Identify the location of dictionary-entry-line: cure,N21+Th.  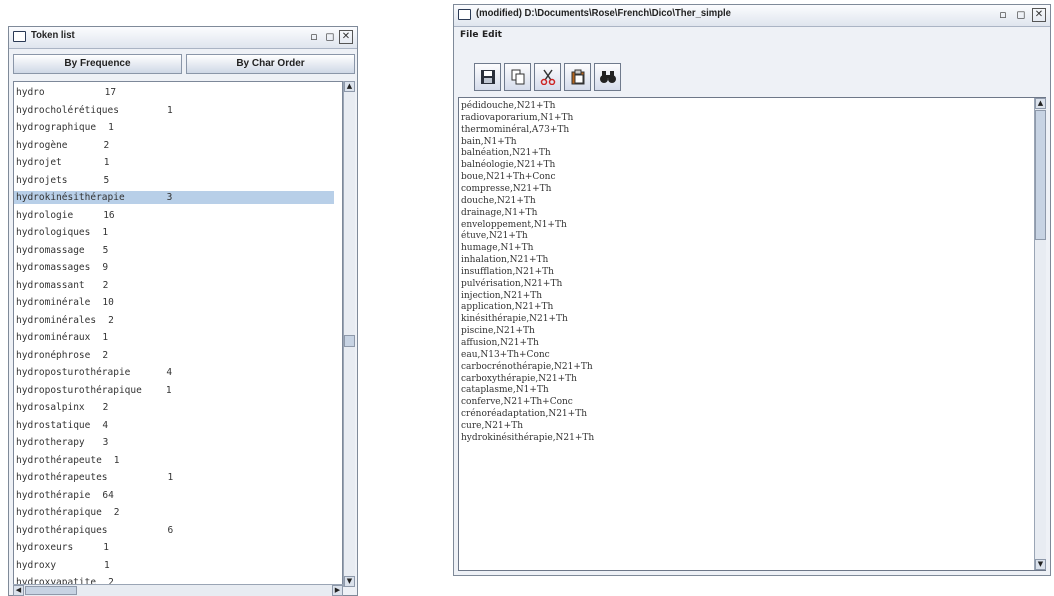
(492, 427).